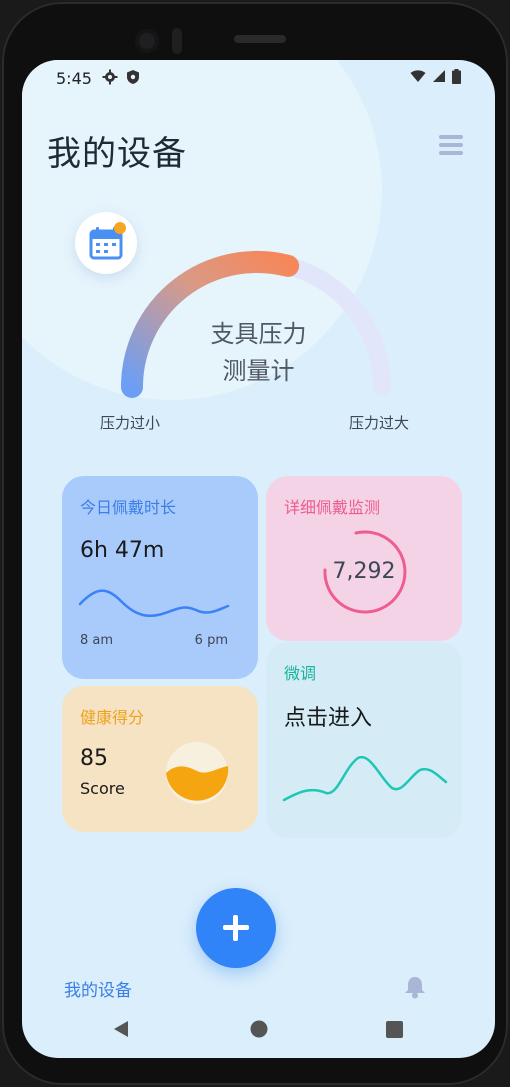 The width and height of the screenshot is (510, 1087). I want to click on gauge-min-label: 压力过小, so click(130, 423).